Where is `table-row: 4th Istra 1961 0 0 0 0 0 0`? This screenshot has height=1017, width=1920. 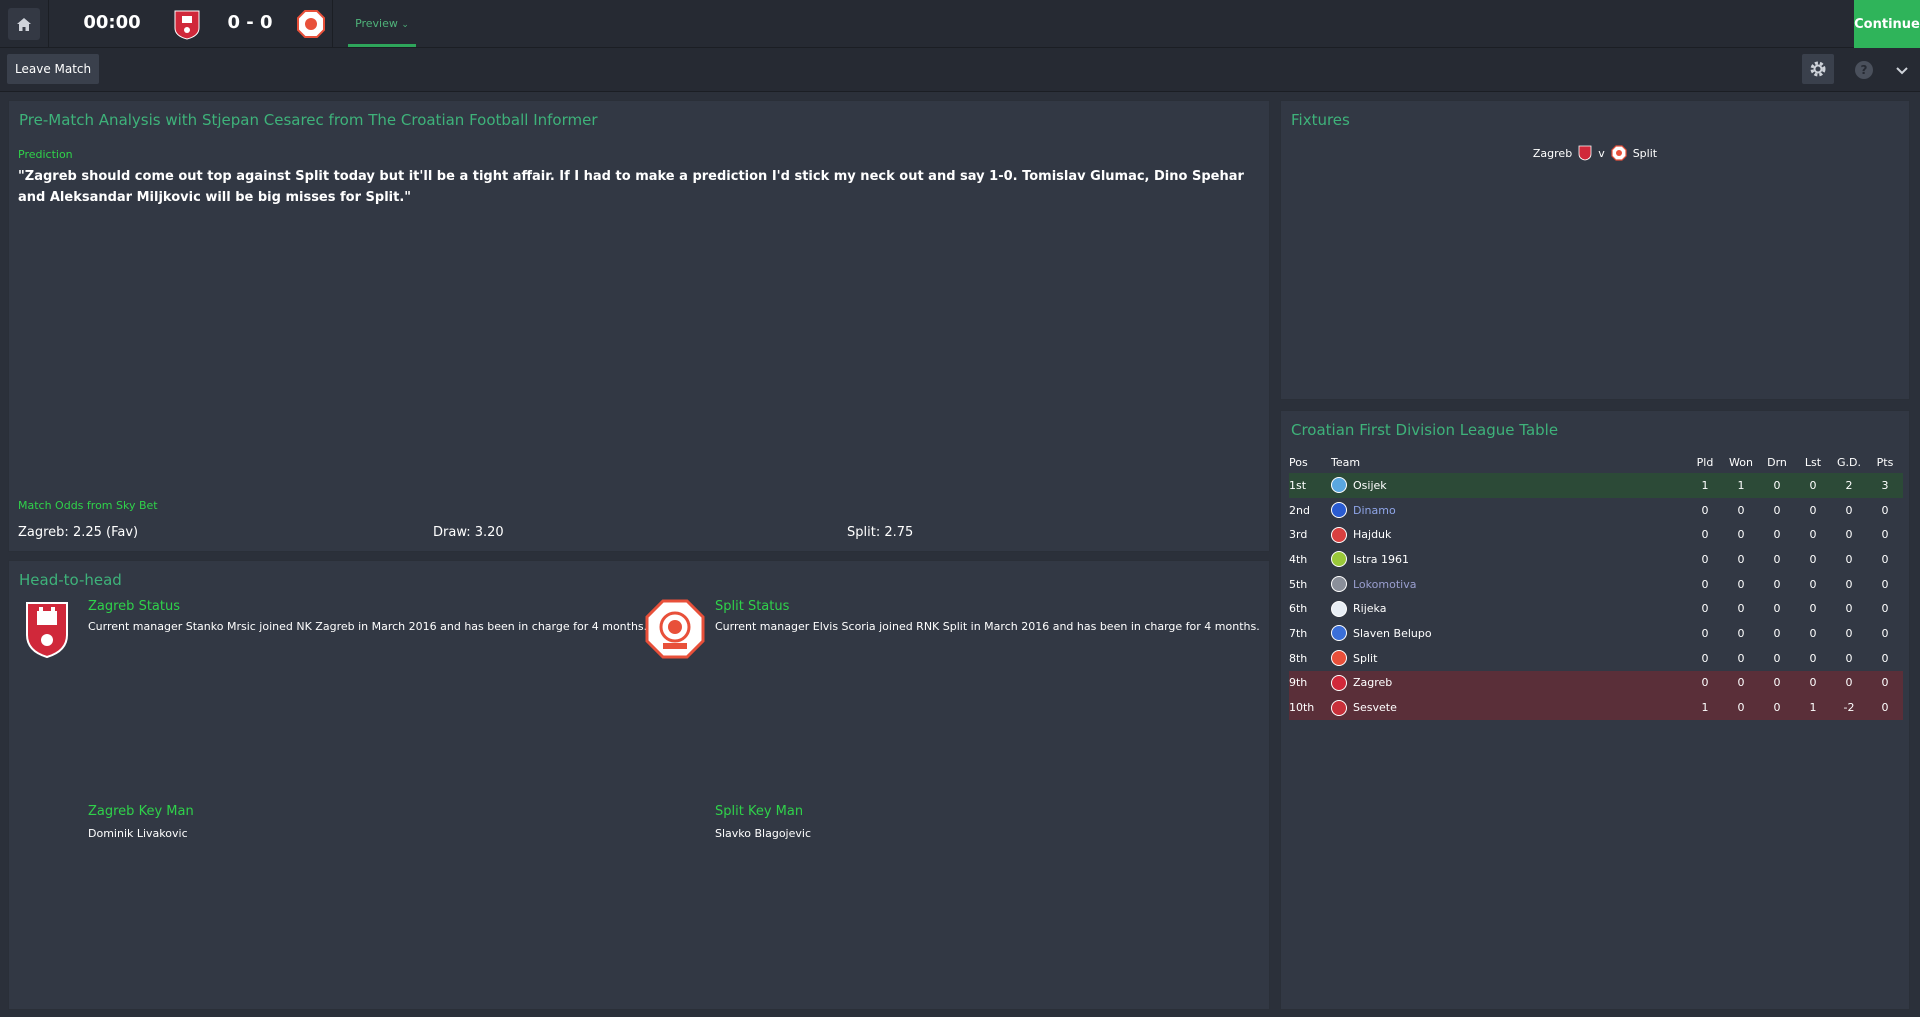 table-row: 4th Istra 1961 0 0 0 0 0 0 is located at coordinates (1596, 559).